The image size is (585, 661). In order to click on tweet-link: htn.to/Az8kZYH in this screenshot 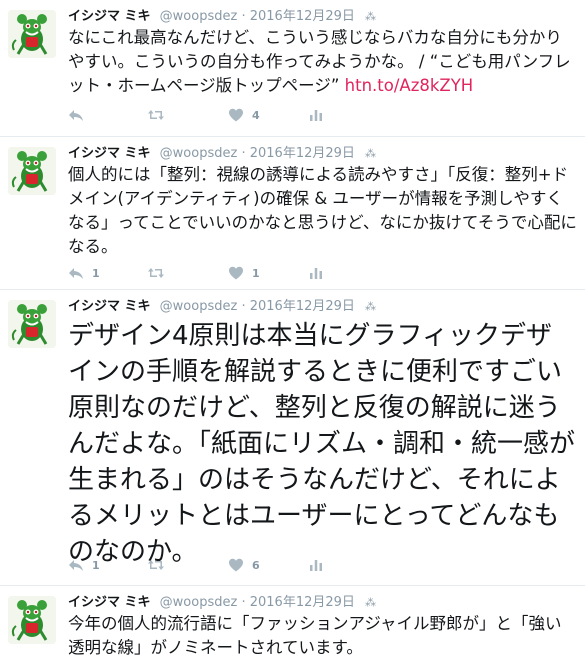, I will do `click(409, 85)`.